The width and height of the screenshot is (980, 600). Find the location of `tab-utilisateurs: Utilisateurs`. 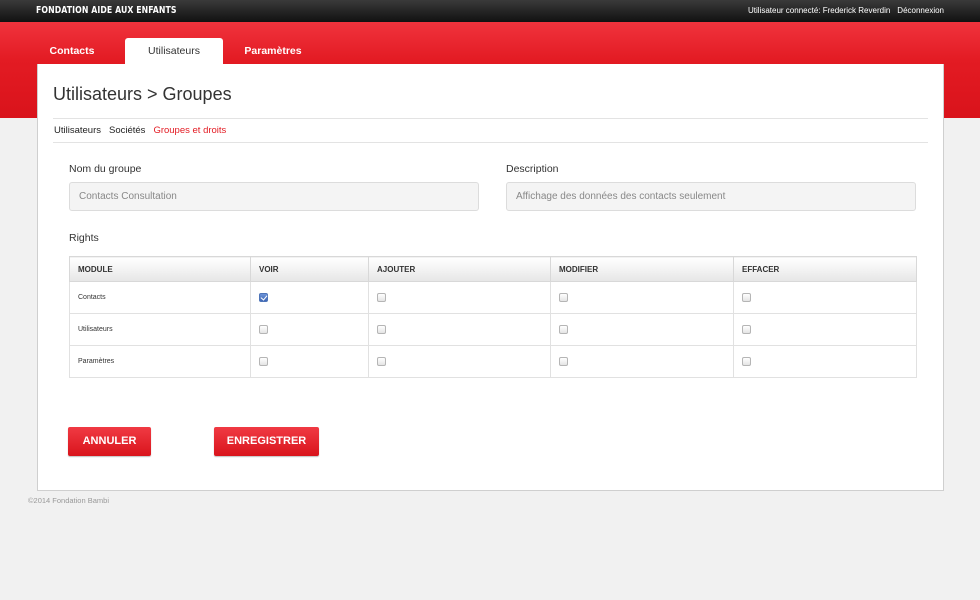

tab-utilisateurs: Utilisateurs is located at coordinates (174, 51).